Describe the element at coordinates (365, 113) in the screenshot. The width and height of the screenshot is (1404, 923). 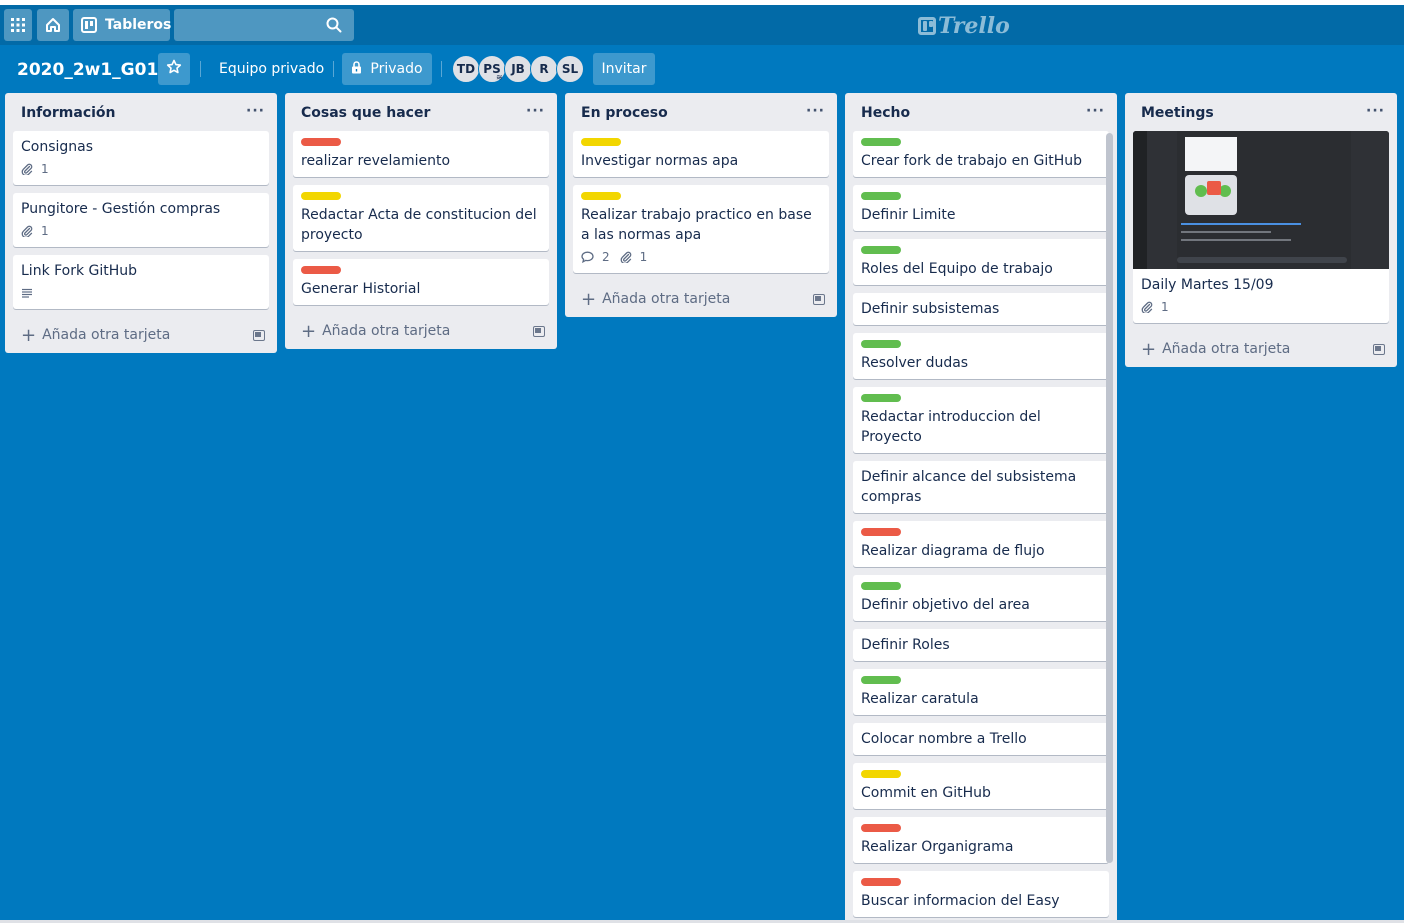
I see `list-title: Cosas que hacer` at that location.